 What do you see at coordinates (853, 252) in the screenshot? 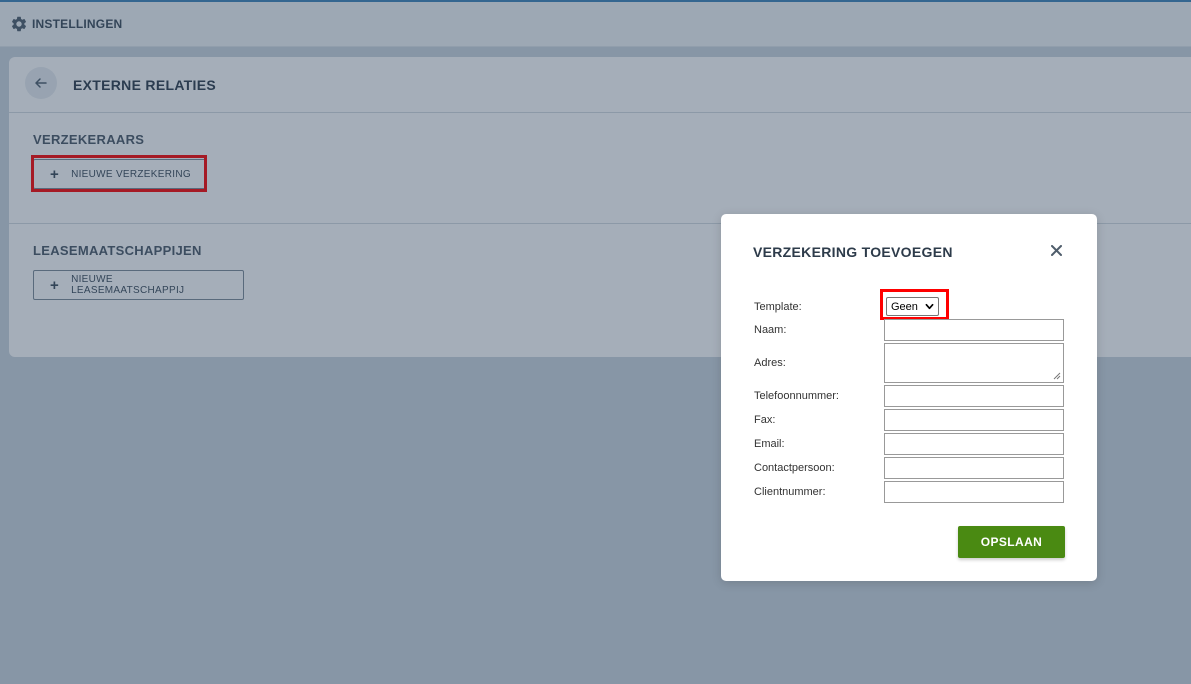
I see `dialog-title: VERZEKERING TOEVOEGEN` at bounding box center [853, 252].